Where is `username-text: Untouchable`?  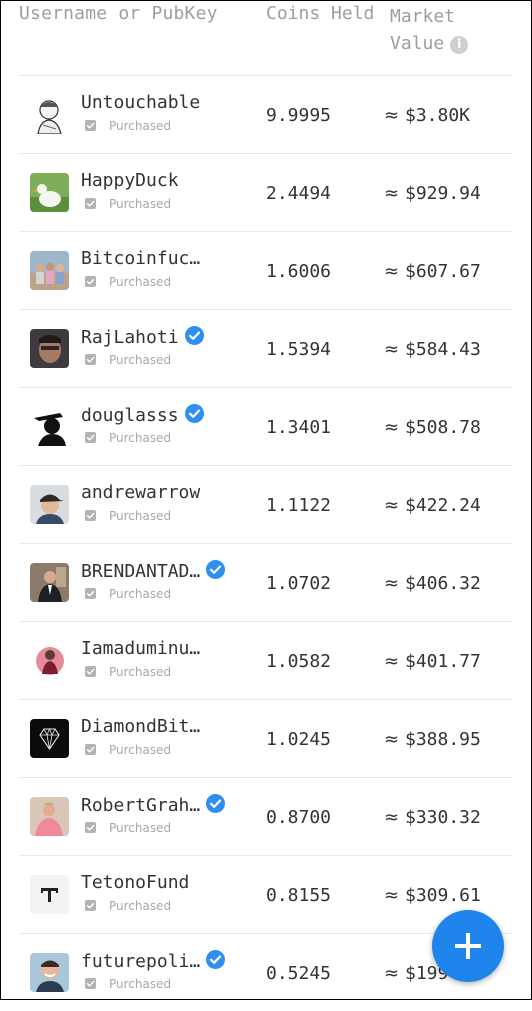
username-text: Untouchable is located at coordinates (141, 102).